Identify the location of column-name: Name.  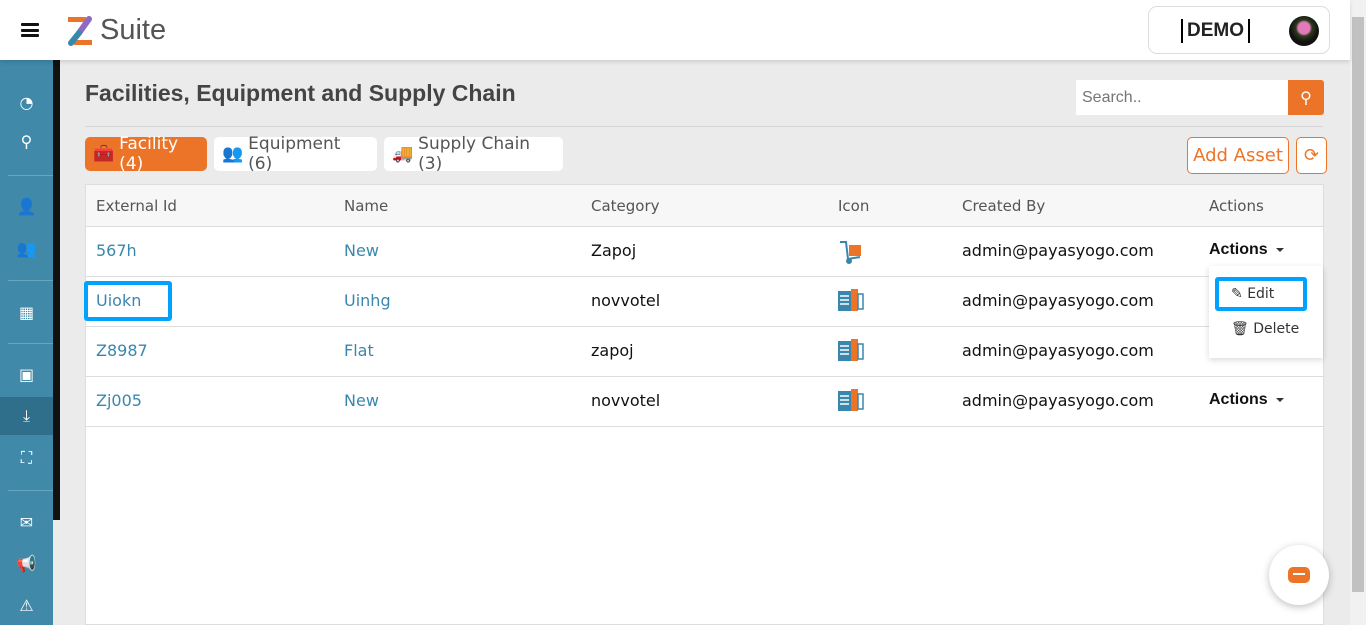
(366, 206).